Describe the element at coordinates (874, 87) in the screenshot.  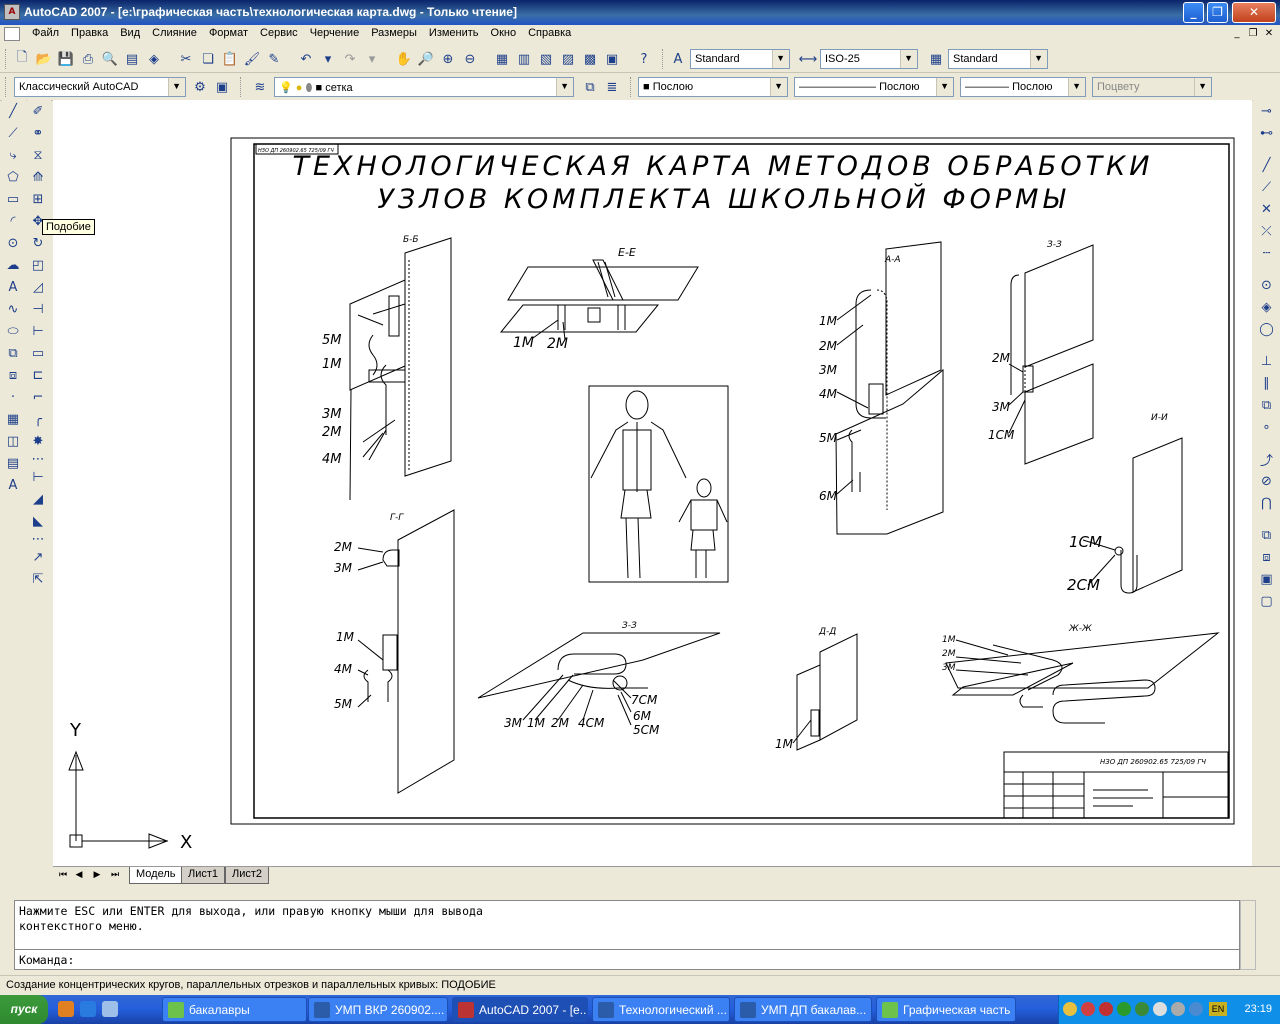
I see `linetype-select: ——————— Послою ▼` at that location.